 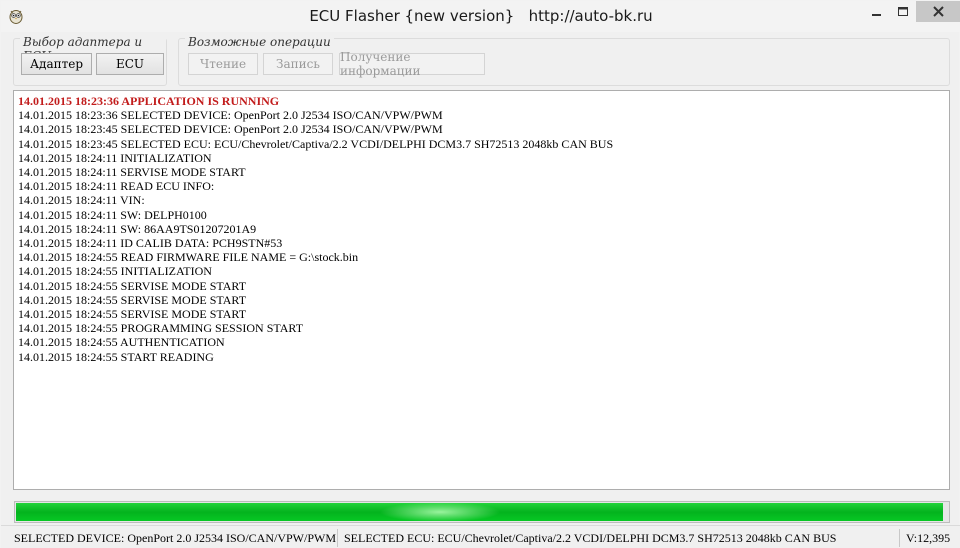 I want to click on close-button, so click(x=938, y=11).